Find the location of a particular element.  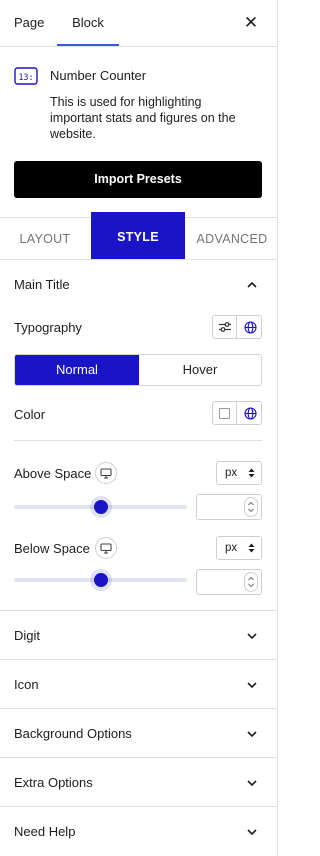

block-title: Number Counter is located at coordinates (98, 75).